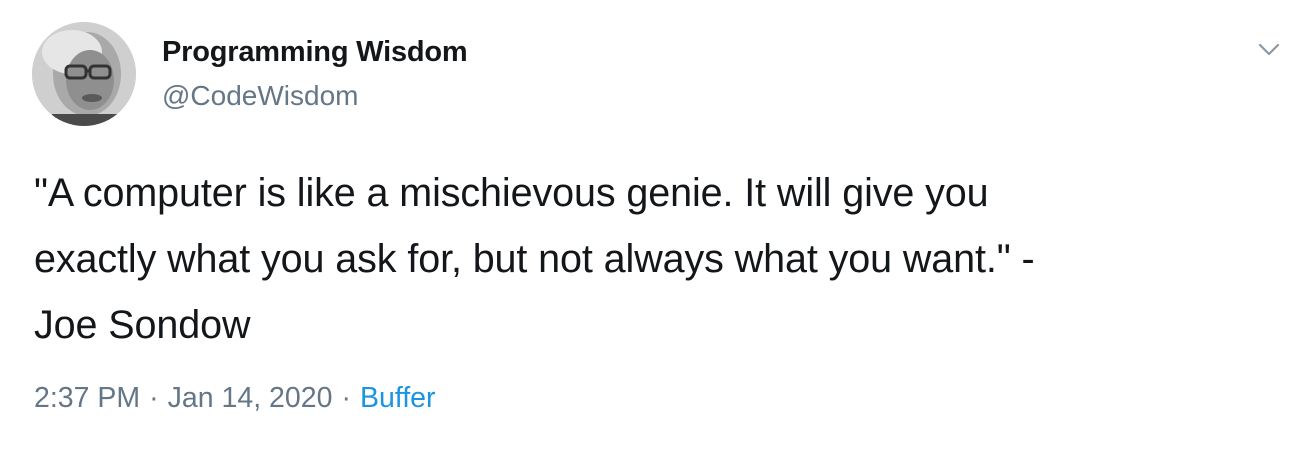  I want to click on tweet-metadata: 2:37 PM · Jan 14, 2020 · Buffer, so click(234, 398).